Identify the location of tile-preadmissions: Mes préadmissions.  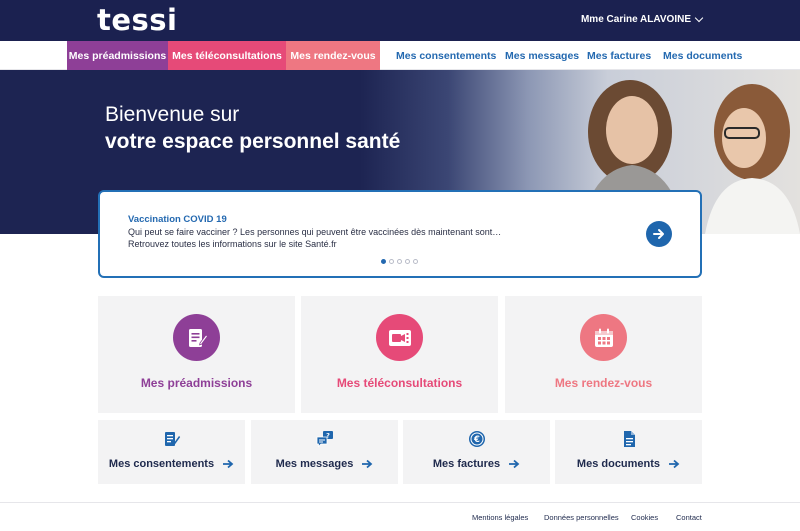
(196, 354).